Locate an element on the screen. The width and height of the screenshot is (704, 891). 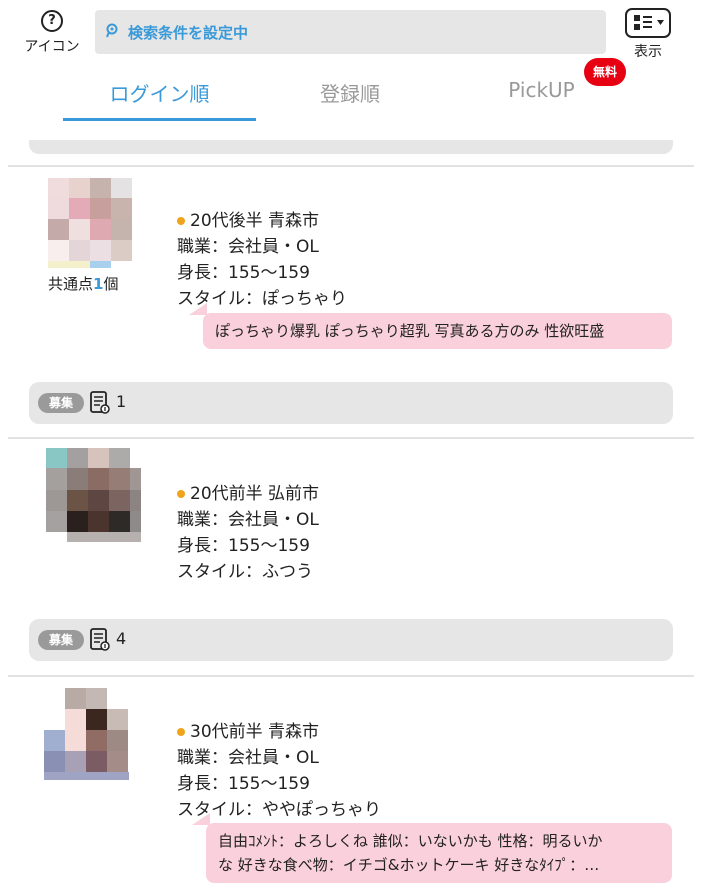
header: ? アイコン 検索条件を設定中 表示 is located at coordinates (352, 30).